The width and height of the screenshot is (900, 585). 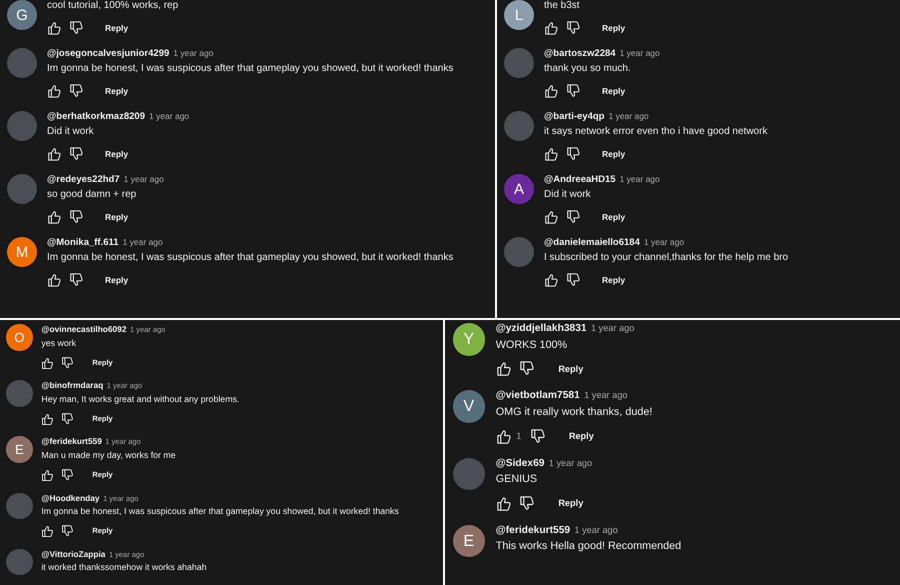 I want to click on username-link: @bartoszw2284, so click(x=580, y=53).